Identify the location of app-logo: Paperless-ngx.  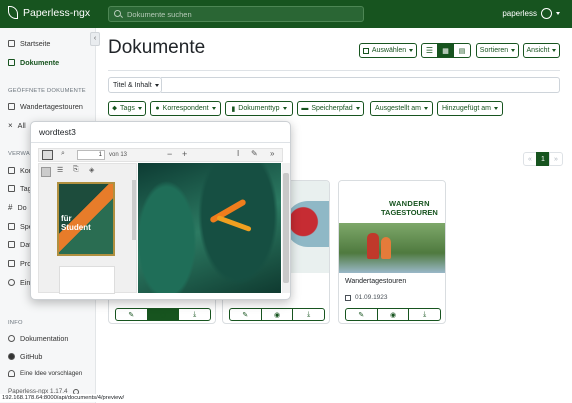
(49, 12).